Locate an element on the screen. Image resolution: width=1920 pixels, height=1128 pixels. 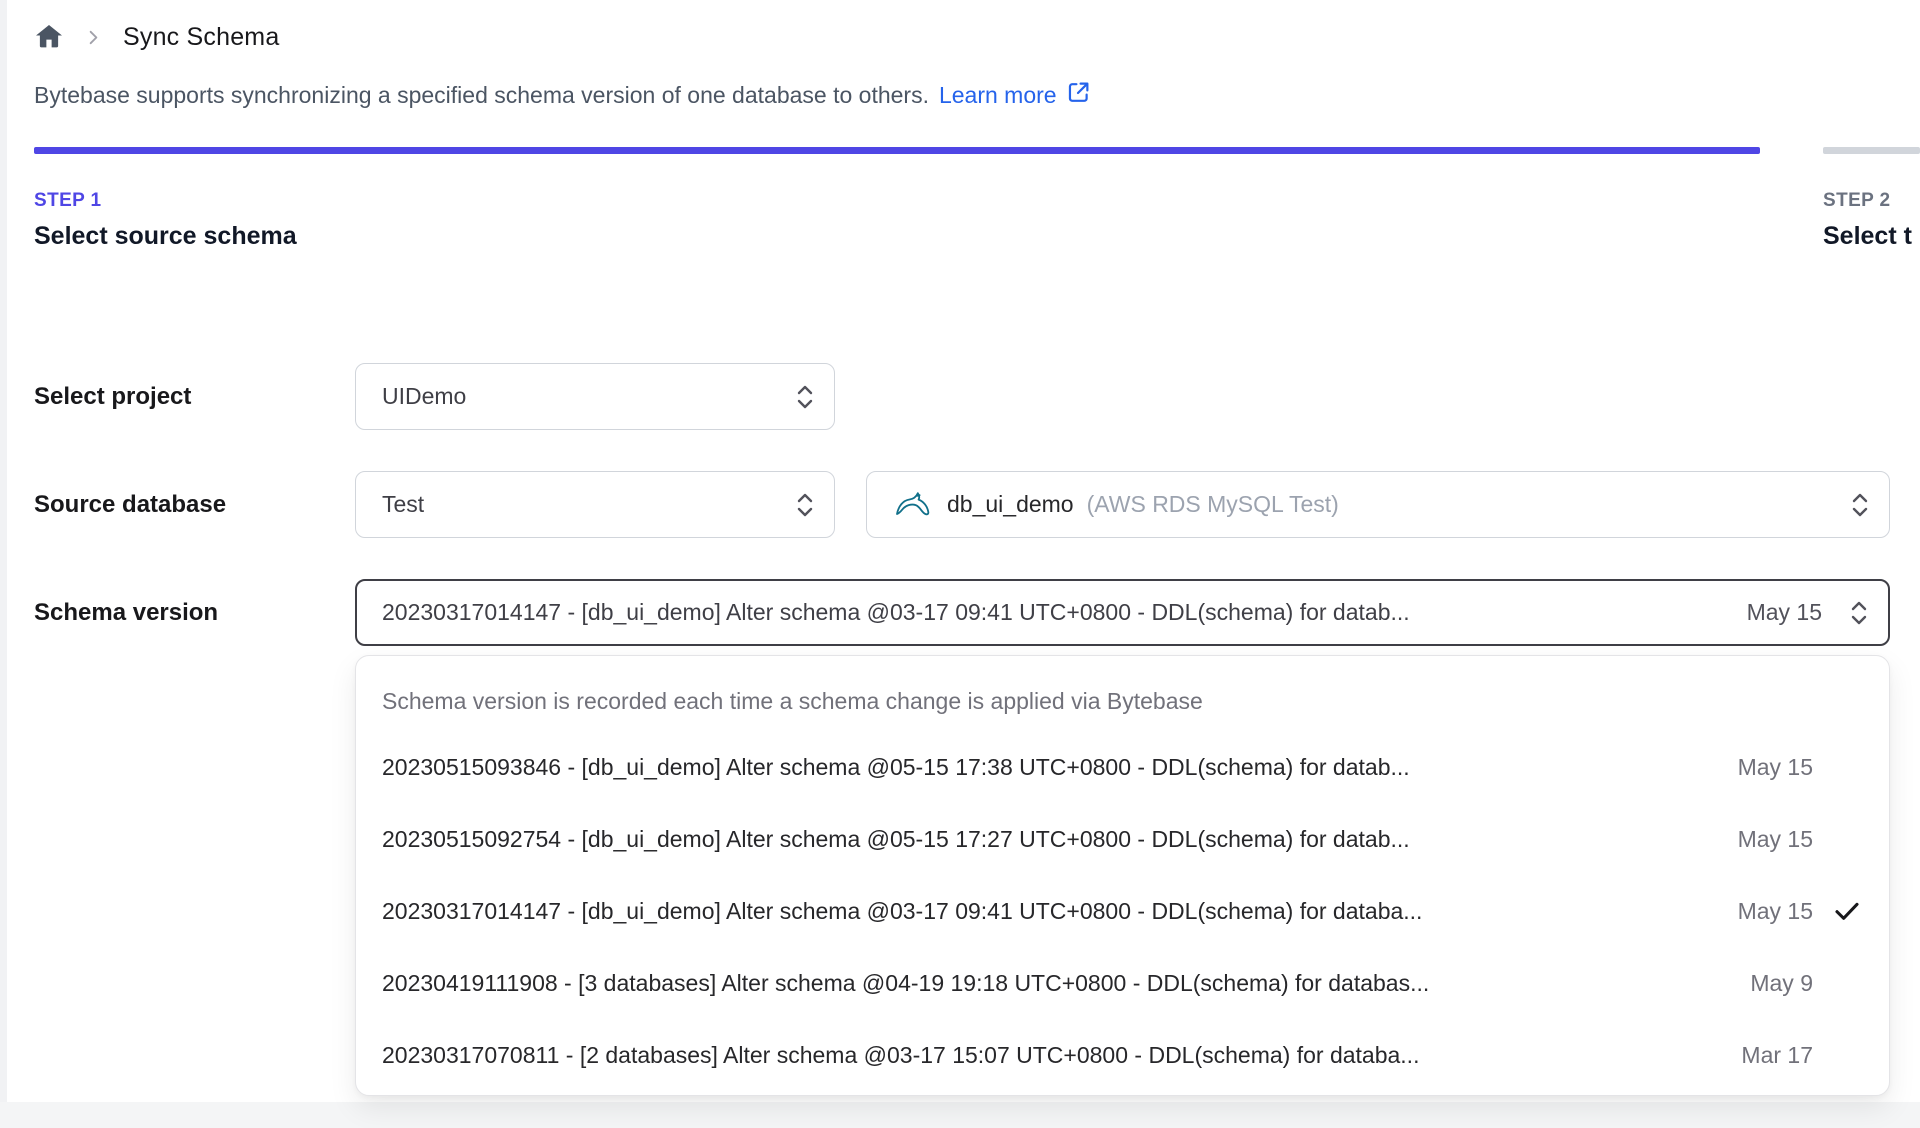
database-select-detail: (AWS RDS MySQL Test) is located at coordinates (1212, 504).